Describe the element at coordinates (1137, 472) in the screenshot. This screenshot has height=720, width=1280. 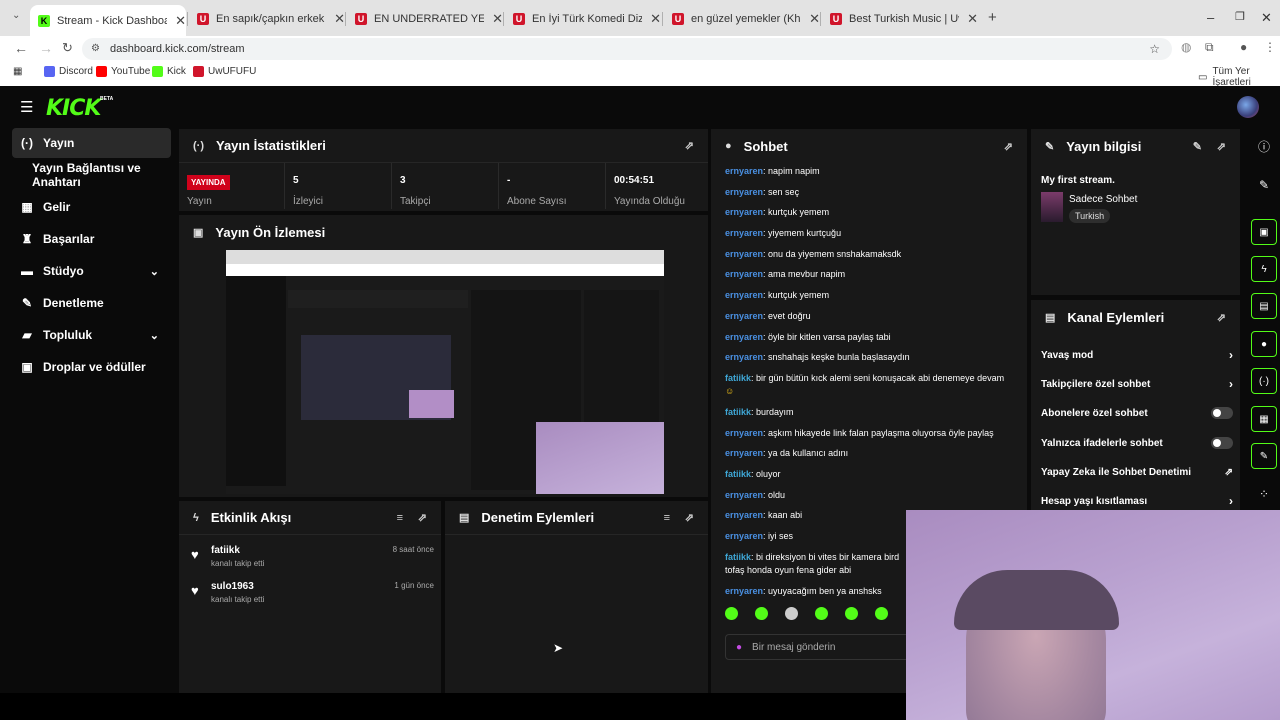
I see `channel-action-item: Yapay Zeka ile Sohbet Denetimi ⇗` at that location.